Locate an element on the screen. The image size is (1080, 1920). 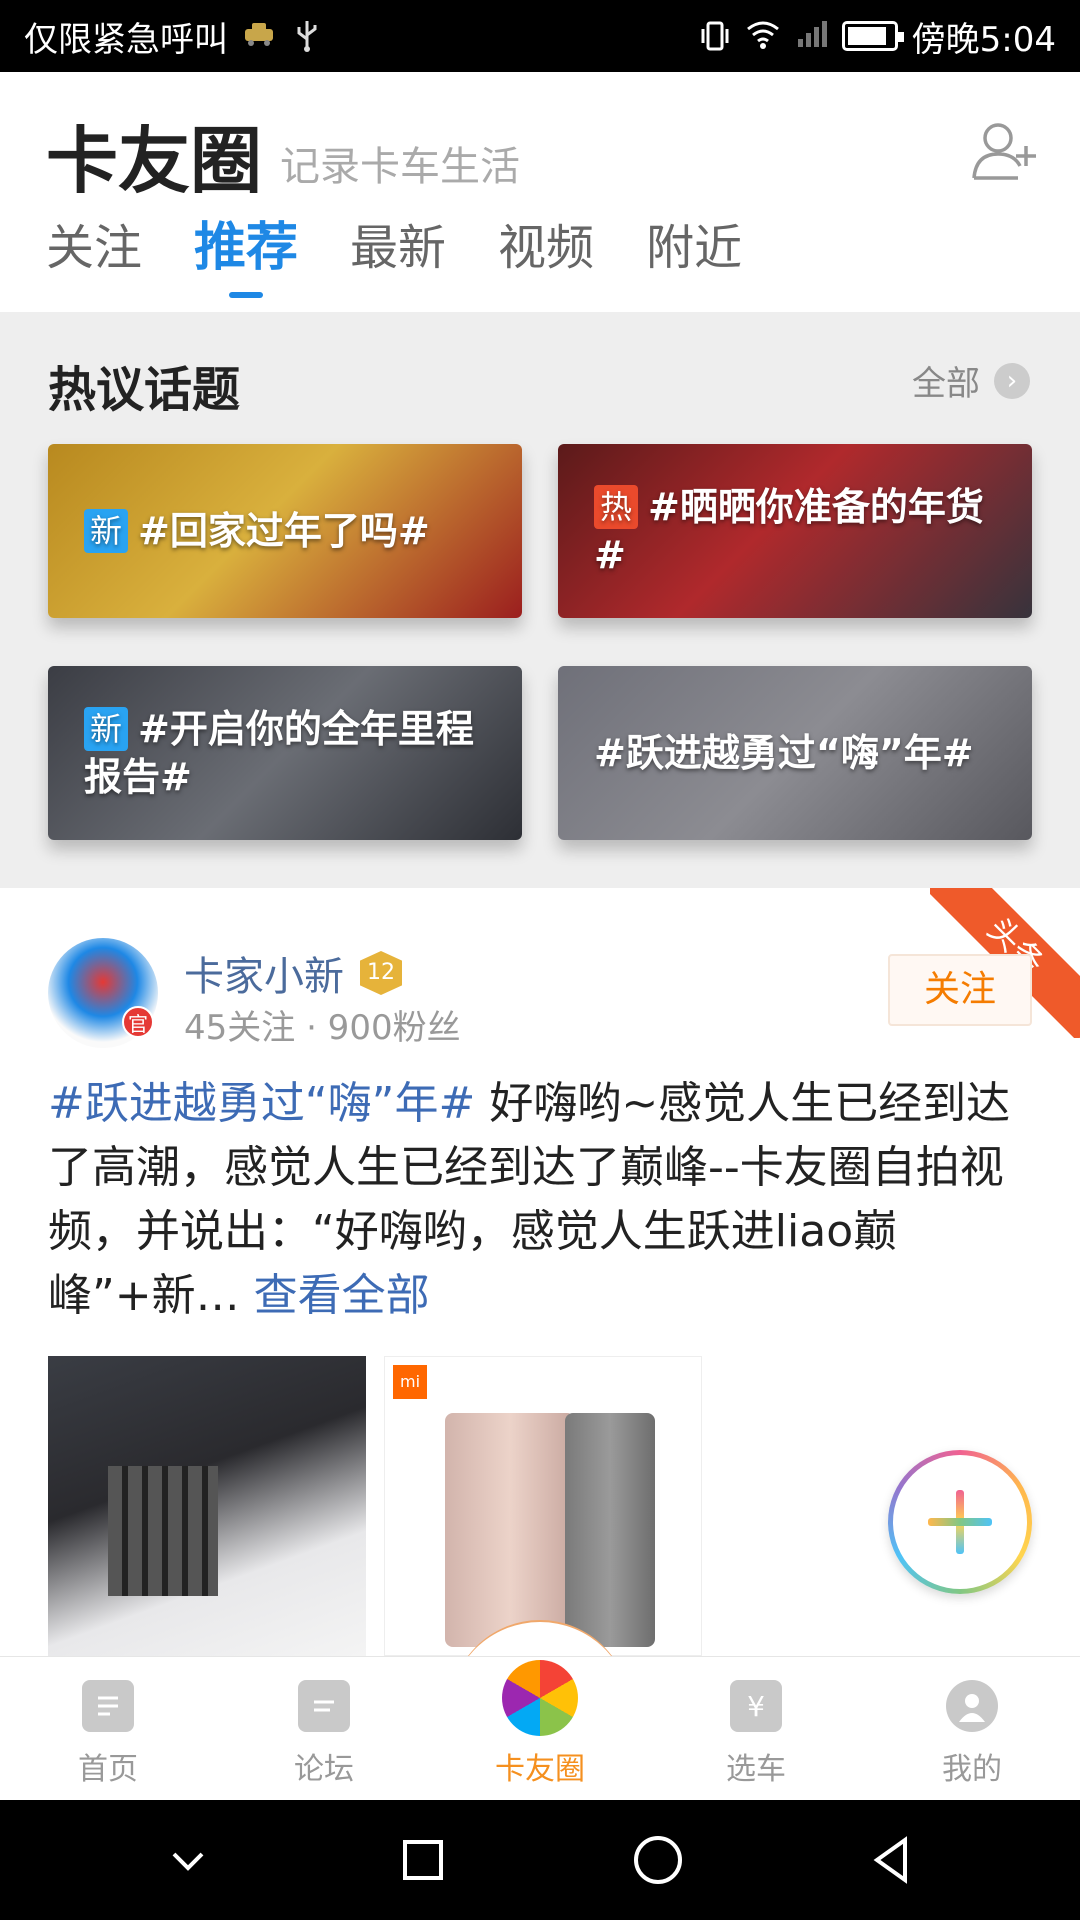
truck-icon: ¥ is located at coordinates (756, 1706).